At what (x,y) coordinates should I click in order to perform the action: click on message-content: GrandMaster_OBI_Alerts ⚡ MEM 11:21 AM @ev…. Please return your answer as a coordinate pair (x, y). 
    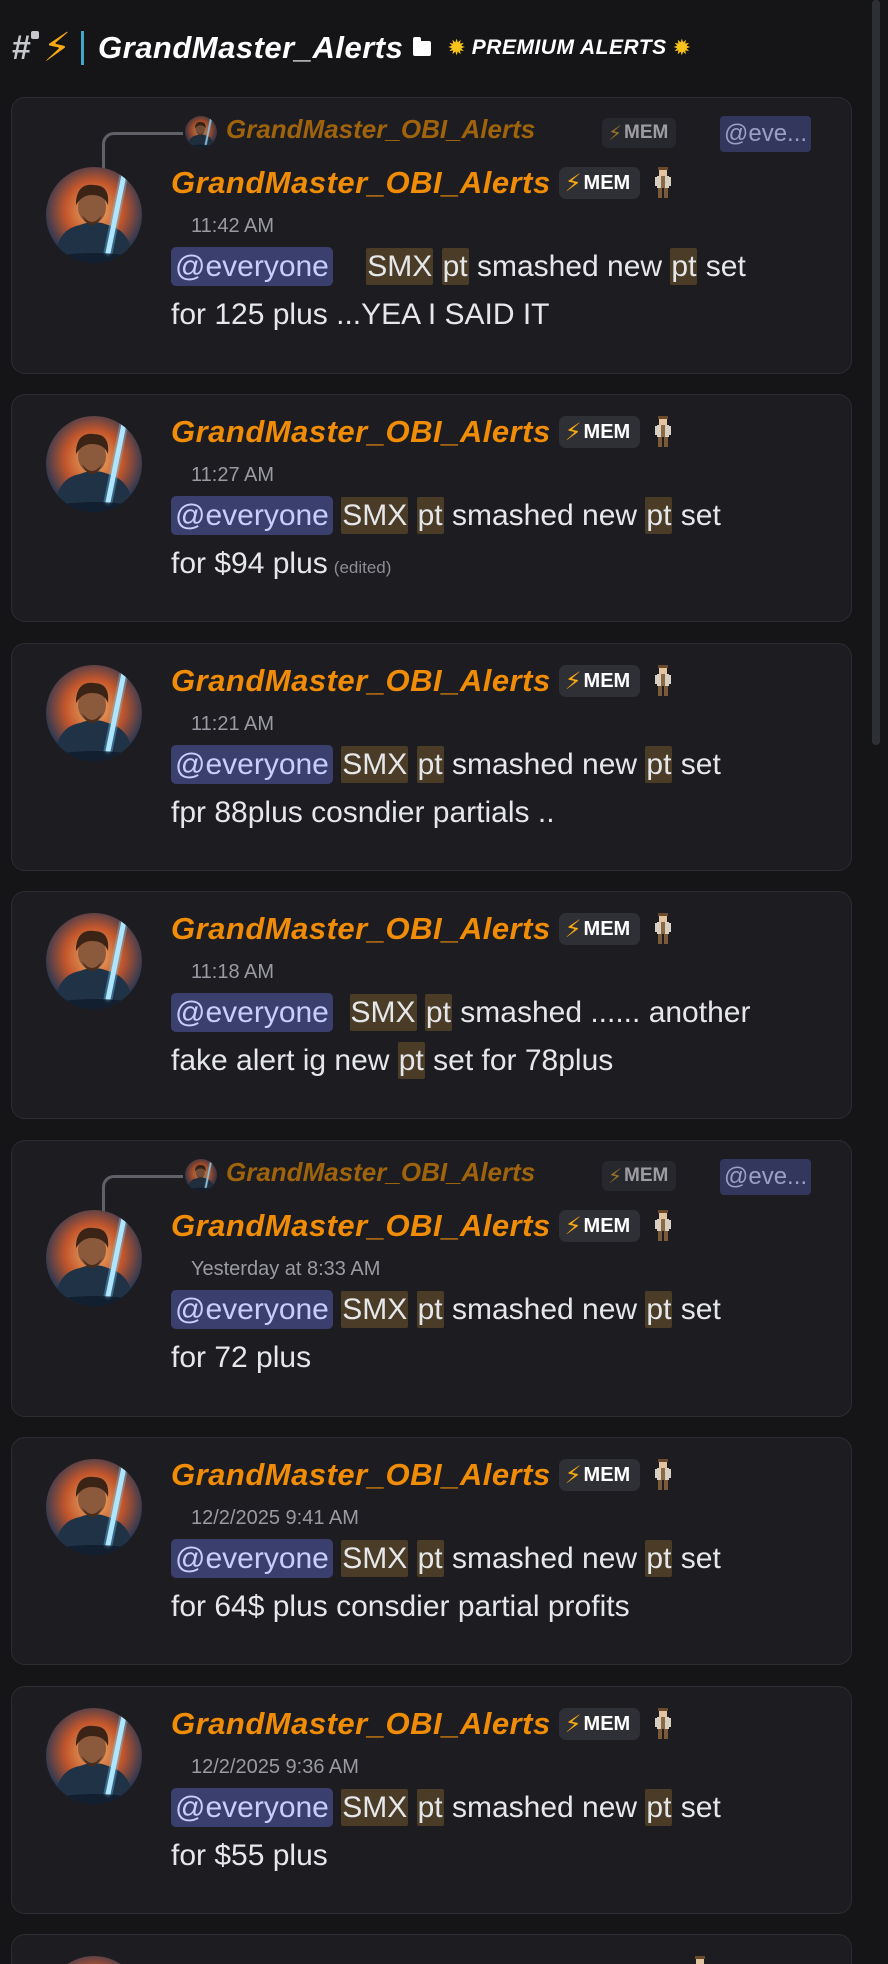
    Looking at the image, I should click on (501, 749).